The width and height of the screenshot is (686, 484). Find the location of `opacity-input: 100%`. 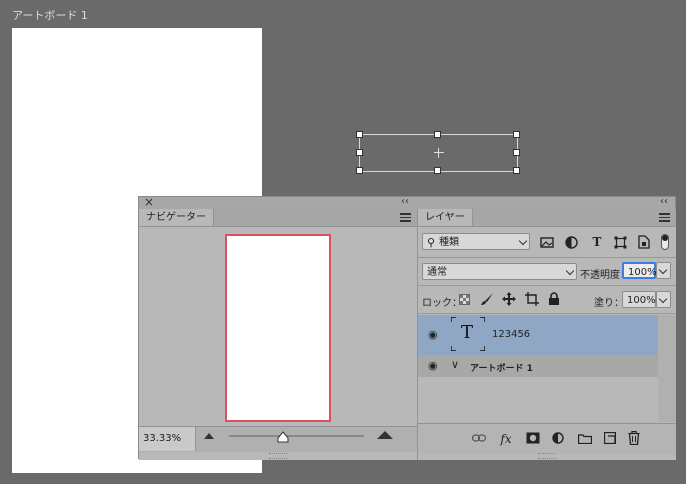

opacity-input: 100% is located at coordinates (639, 270).